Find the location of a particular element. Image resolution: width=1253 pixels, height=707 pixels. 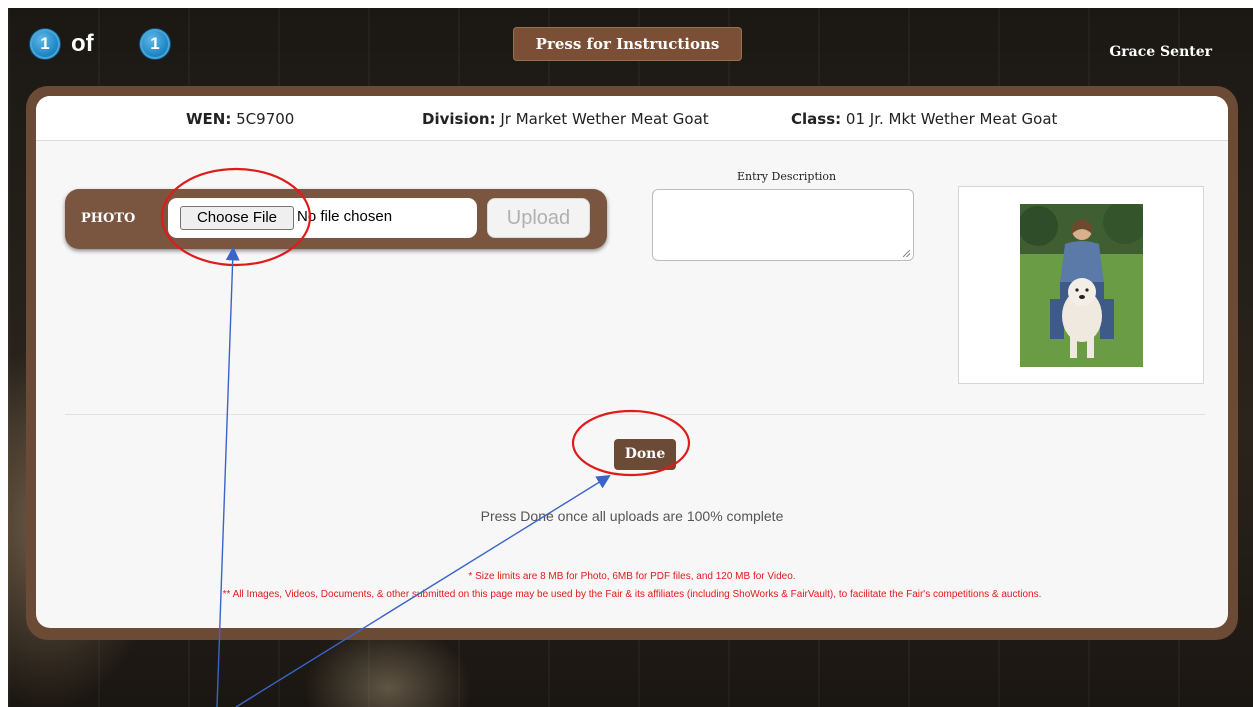

class-field: Class: 01 Jr. Mkt Wether Meat Goat is located at coordinates (924, 119).